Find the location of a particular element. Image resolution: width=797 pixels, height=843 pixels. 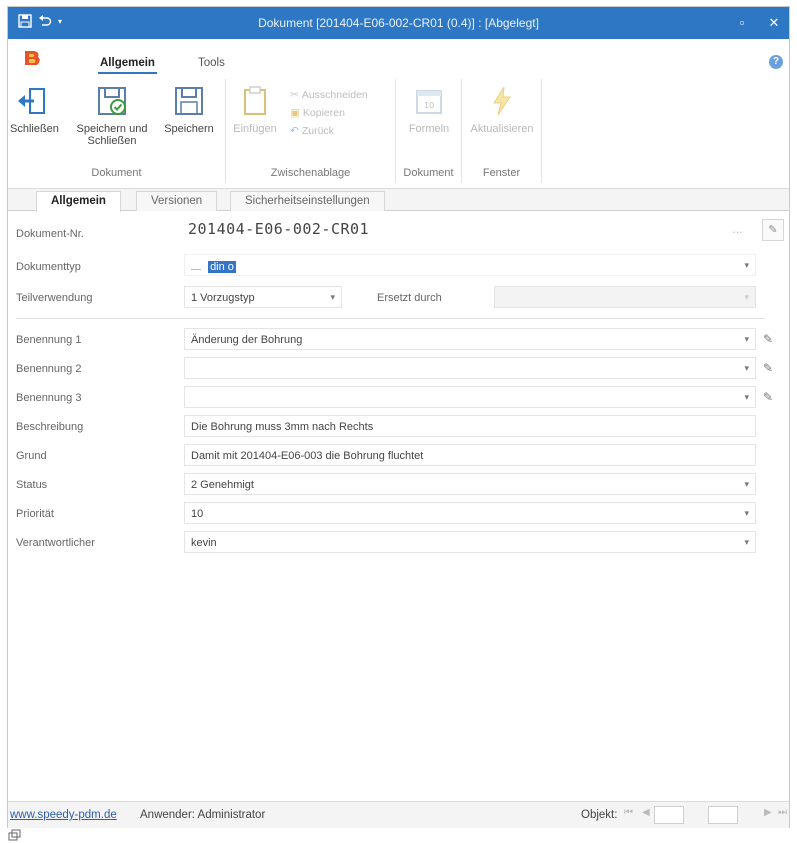

tab-allgemein: Allgemein is located at coordinates (78, 201).